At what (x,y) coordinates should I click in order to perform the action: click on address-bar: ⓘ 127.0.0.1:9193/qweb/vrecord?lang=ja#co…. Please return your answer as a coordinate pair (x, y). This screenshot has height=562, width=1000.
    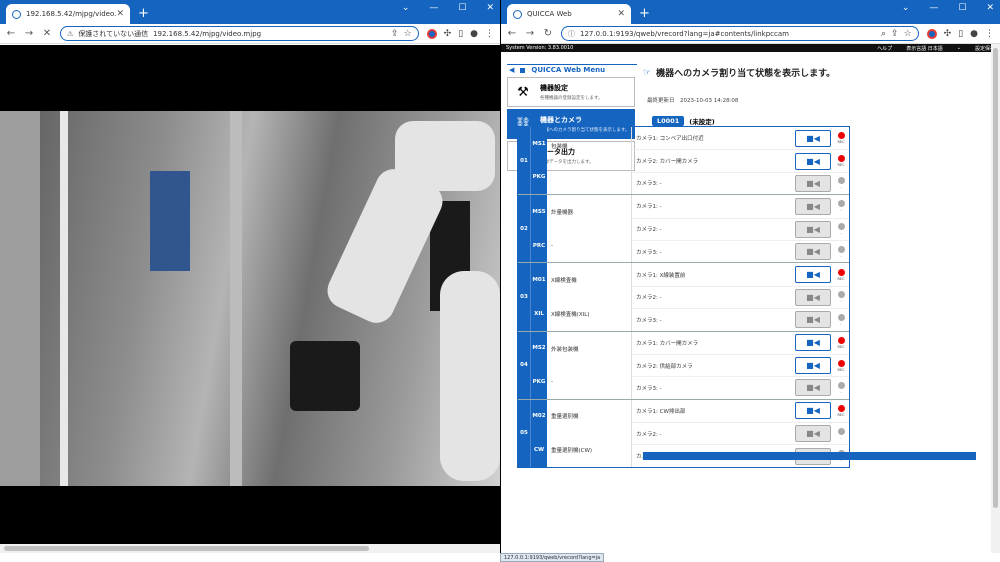
    Looking at the image, I should click on (740, 33).